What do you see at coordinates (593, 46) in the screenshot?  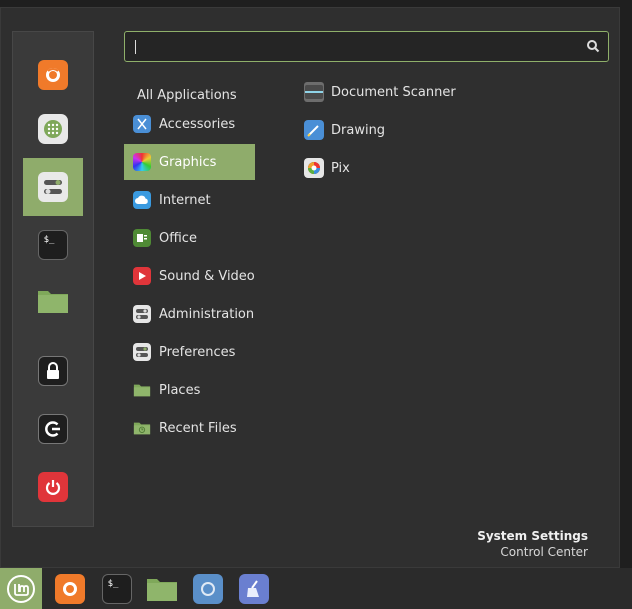 I see `search-icon` at bounding box center [593, 46].